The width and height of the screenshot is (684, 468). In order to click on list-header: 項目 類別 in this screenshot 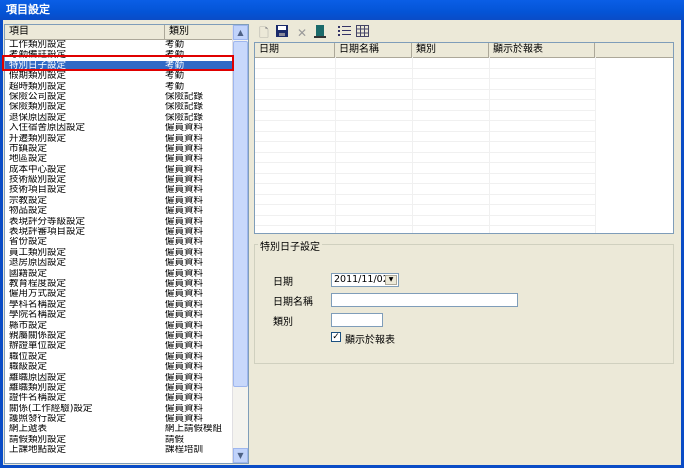, I will do `click(119, 32)`.